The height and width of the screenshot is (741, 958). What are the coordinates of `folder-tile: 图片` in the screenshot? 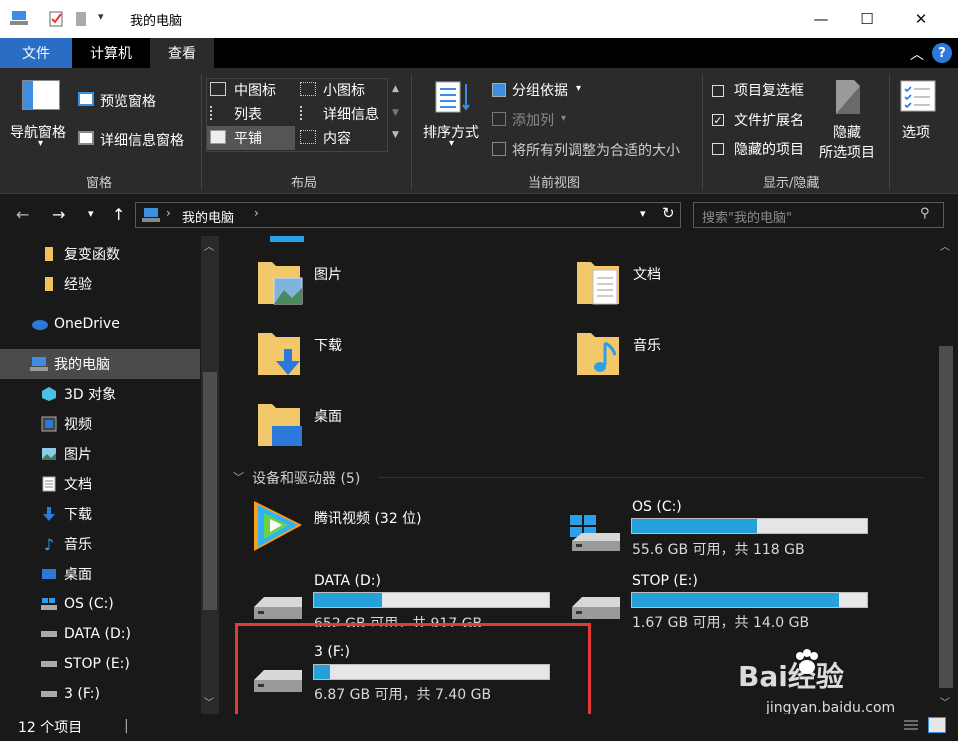 It's located at (406, 286).